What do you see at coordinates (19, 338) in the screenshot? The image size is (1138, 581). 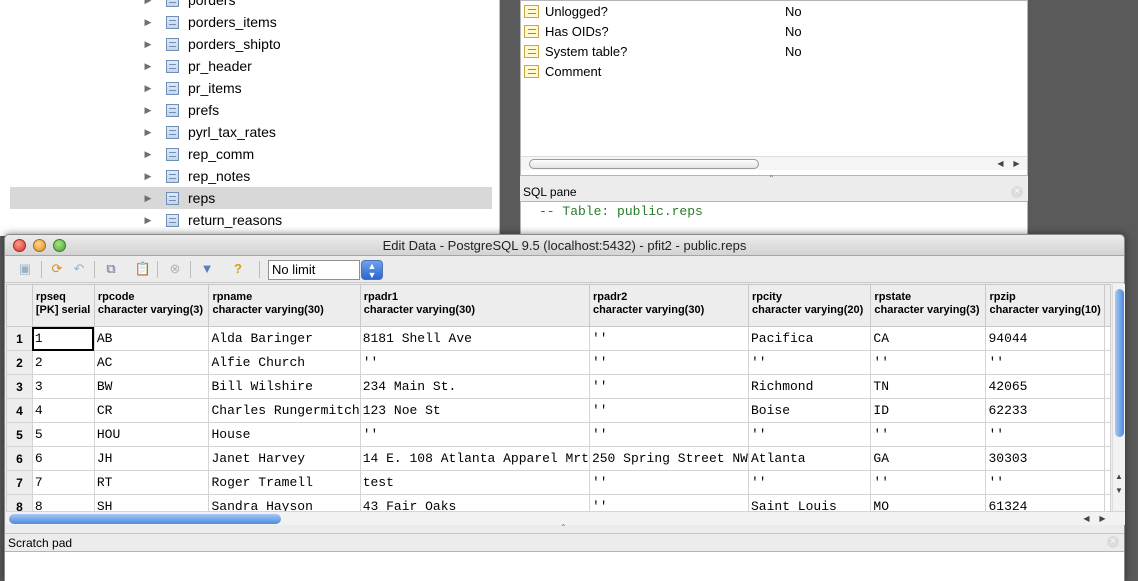 I see `row-header: 1` at bounding box center [19, 338].